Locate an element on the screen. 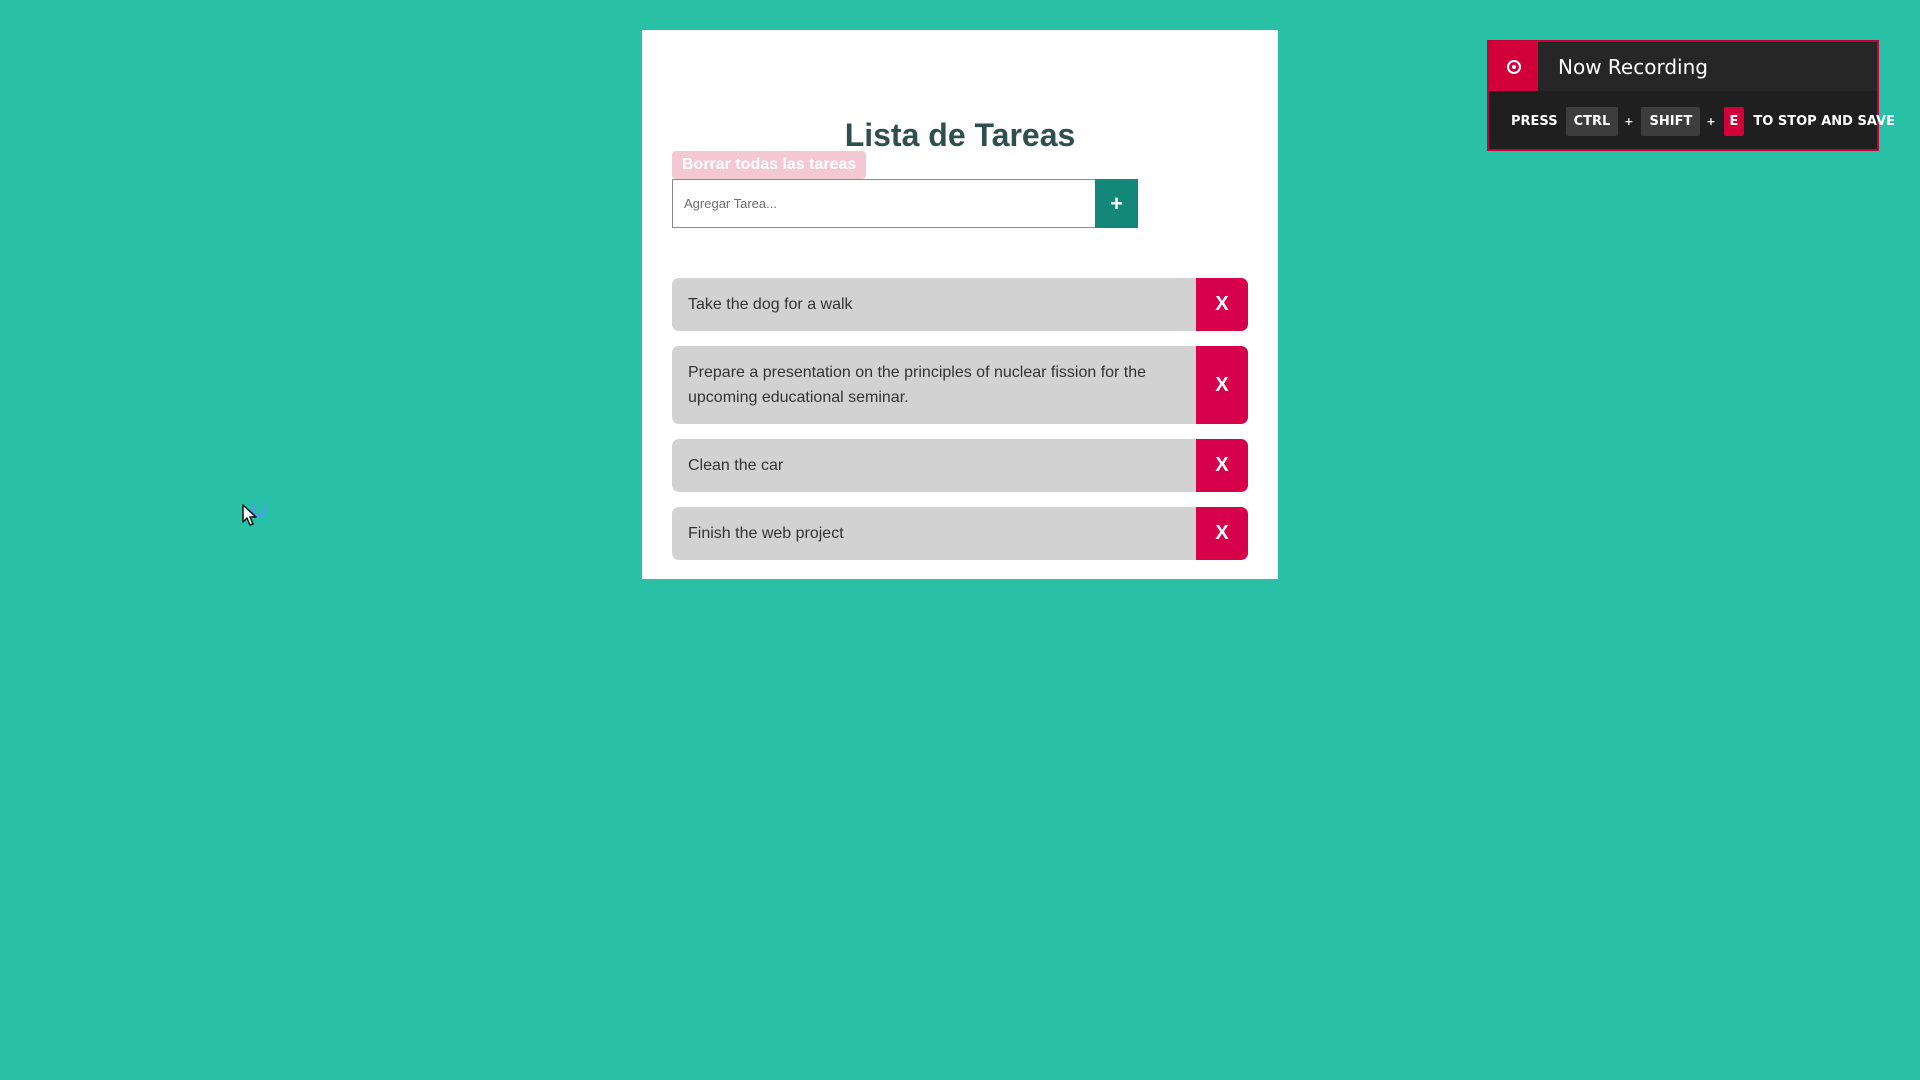 This screenshot has width=1920, height=1080. shift-key-chip: SHIFT is located at coordinates (1671, 121).